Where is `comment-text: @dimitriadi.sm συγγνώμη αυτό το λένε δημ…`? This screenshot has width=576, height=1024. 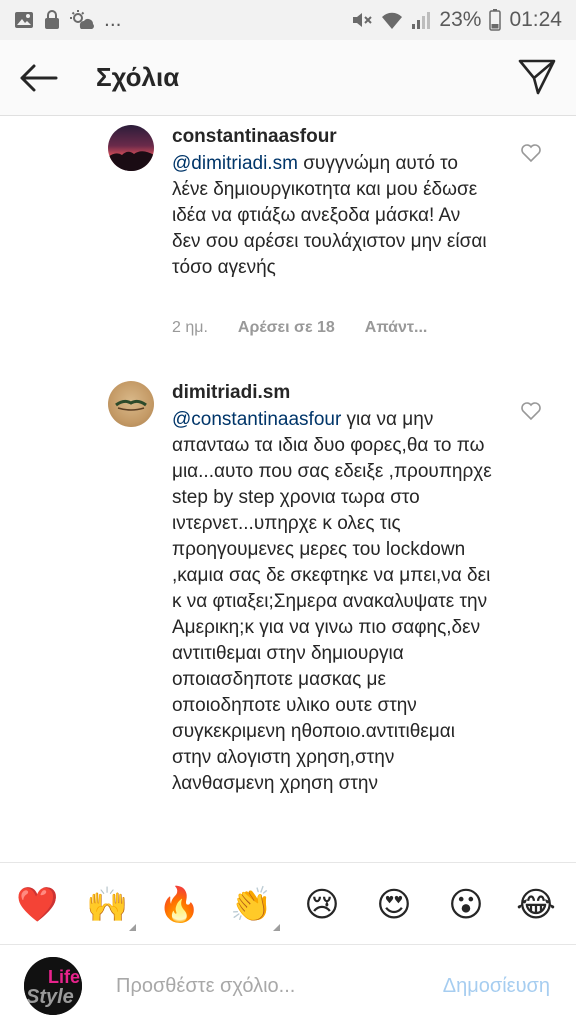
comment-text: @dimitriadi.sm συγγνώμη αυτό το λένε δημ… is located at coordinates (332, 216).